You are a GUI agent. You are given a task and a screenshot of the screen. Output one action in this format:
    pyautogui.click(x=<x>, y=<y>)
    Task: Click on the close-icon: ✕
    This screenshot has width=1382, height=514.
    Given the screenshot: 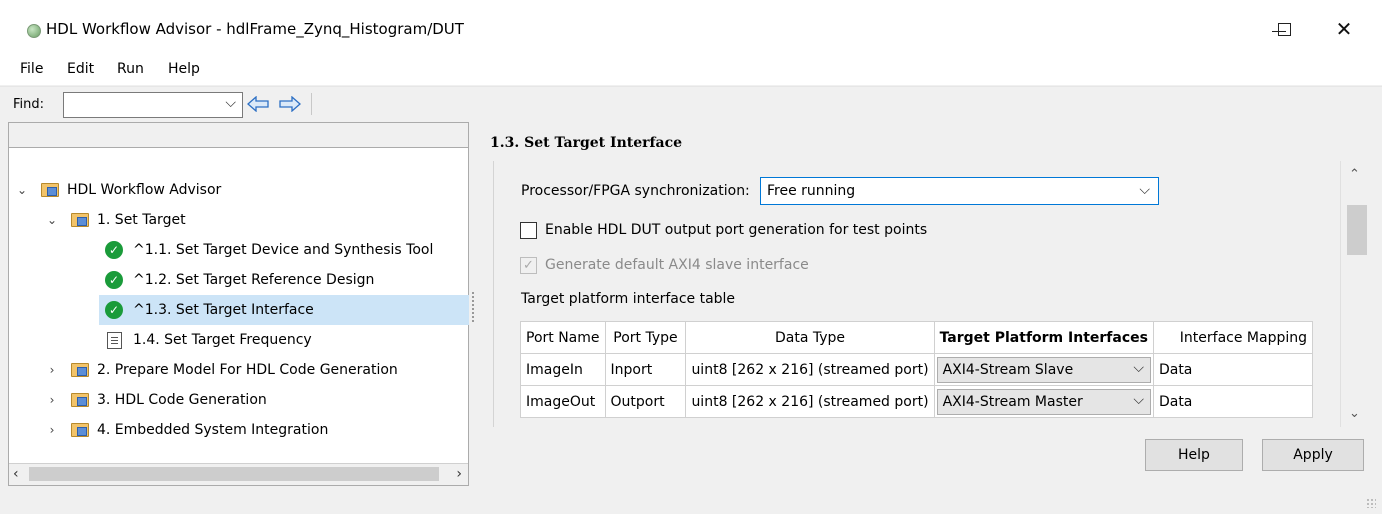 What is the action you would take?
    pyautogui.click(x=1344, y=29)
    